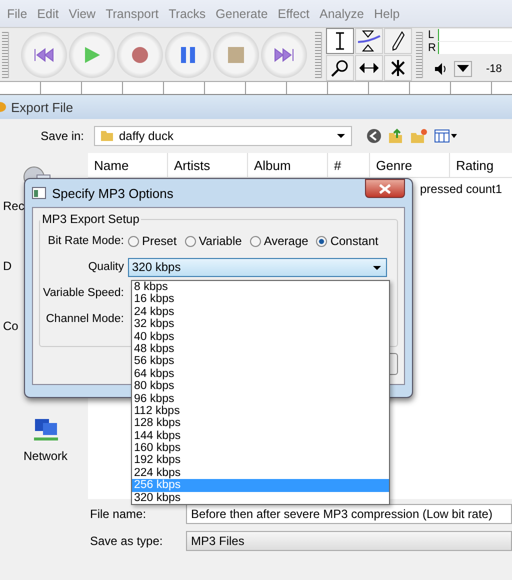  What do you see at coordinates (398, 68) in the screenshot?
I see `multi-tool-icon` at bounding box center [398, 68].